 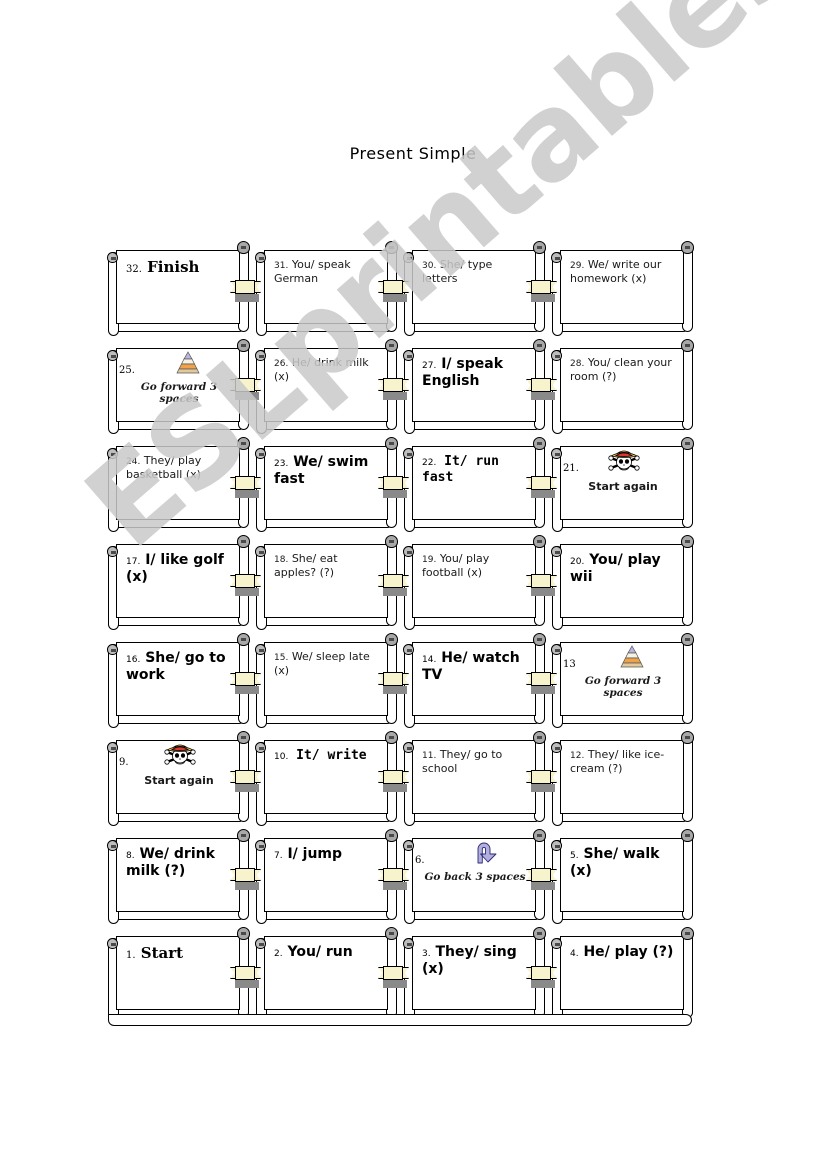 I want to click on board-cell-28: 28. You/ clean your room (?), so click(x=624, y=388).